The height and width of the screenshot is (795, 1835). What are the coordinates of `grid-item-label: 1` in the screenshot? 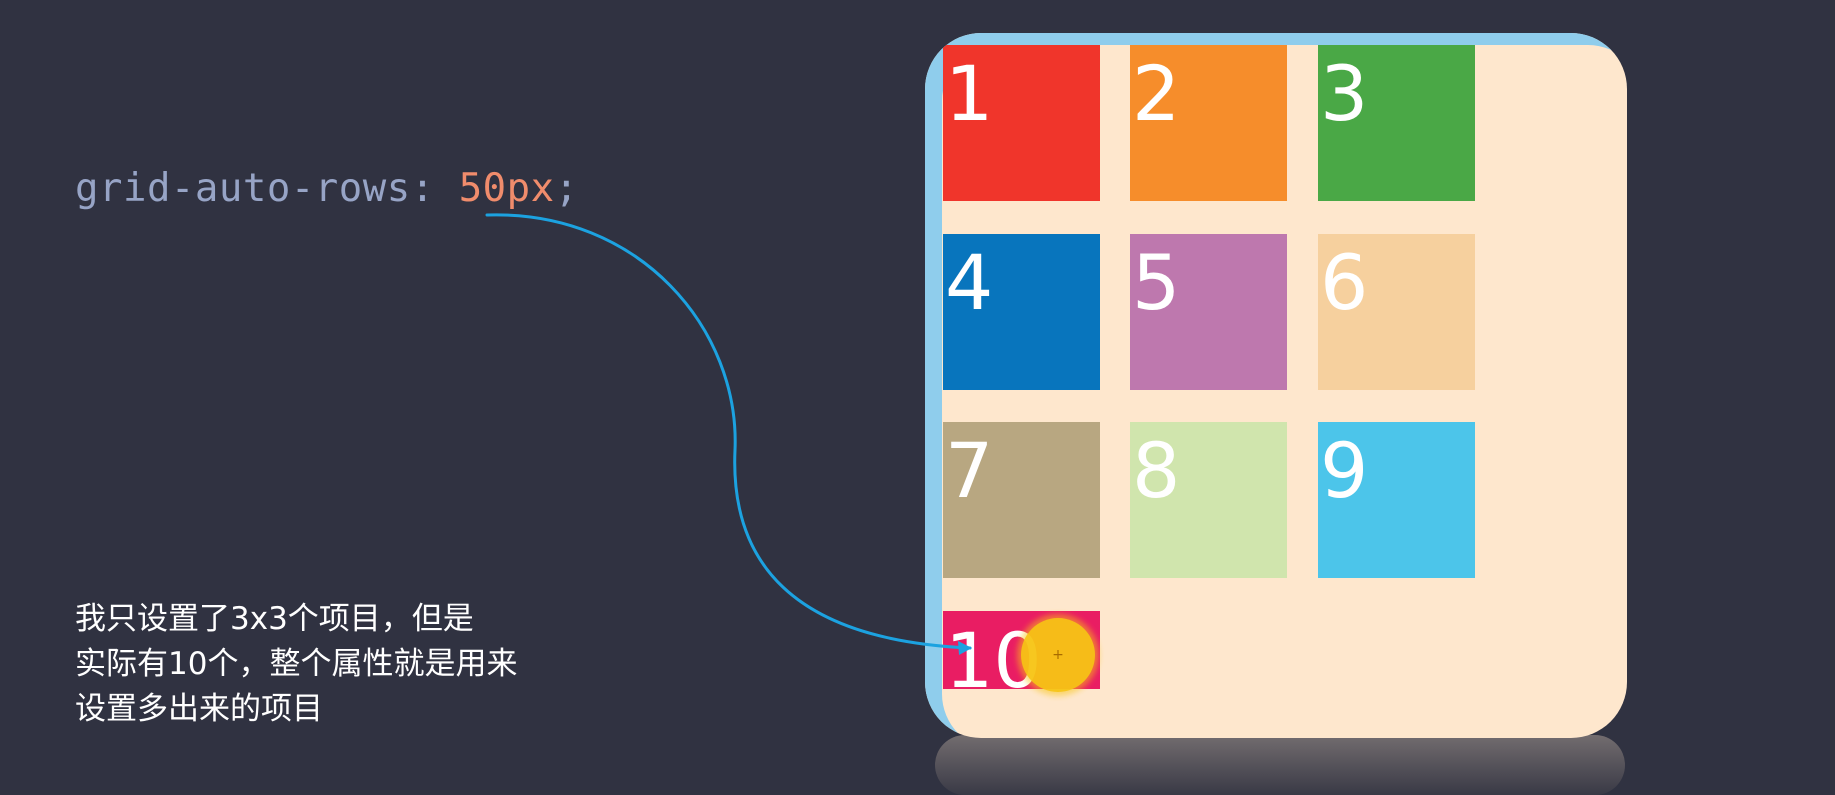 It's located at (969, 93).